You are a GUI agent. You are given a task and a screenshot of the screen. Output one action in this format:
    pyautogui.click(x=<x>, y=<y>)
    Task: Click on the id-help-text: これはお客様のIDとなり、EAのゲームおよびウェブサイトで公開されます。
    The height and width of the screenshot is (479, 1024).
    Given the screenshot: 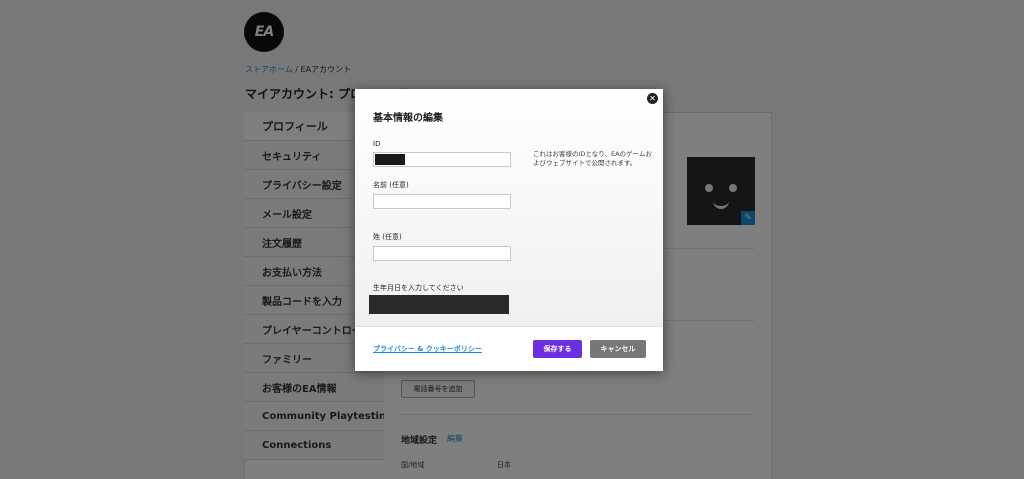 What is the action you would take?
    pyautogui.click(x=592, y=158)
    